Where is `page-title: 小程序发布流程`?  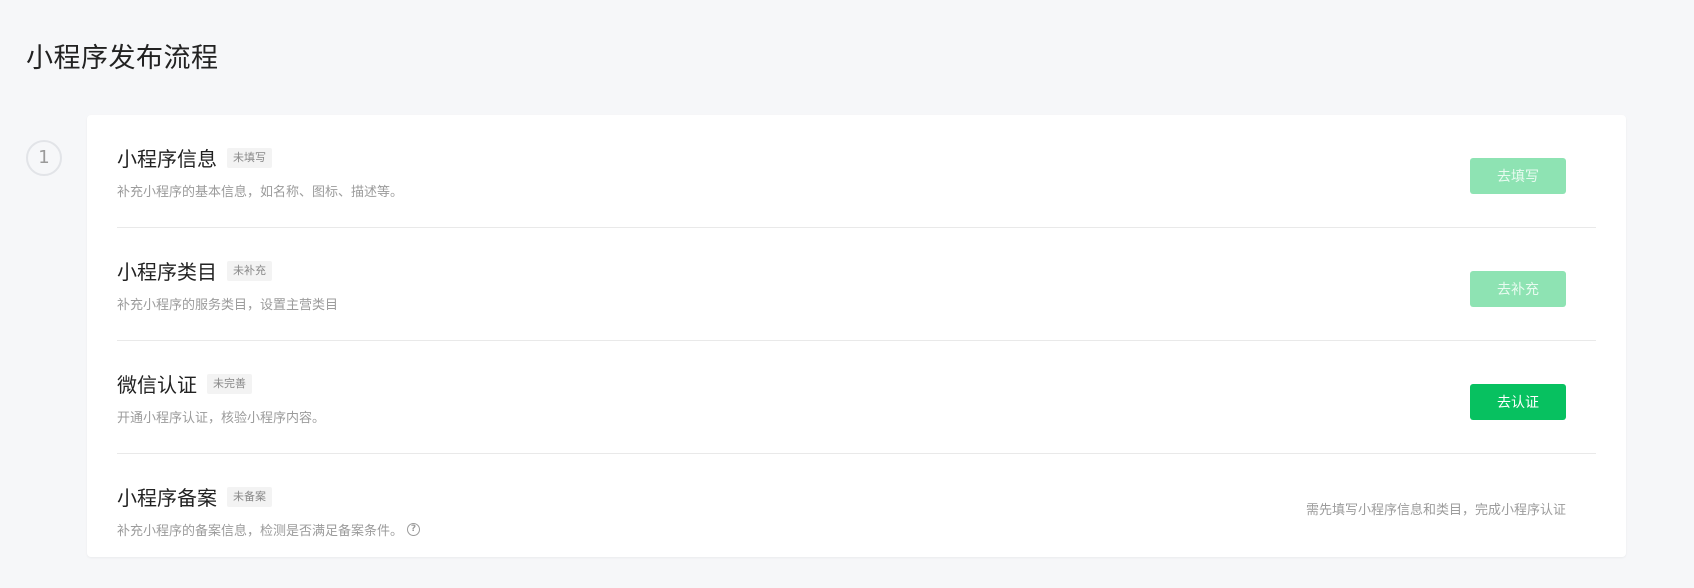
page-title: 小程序发布流程 is located at coordinates (122, 58).